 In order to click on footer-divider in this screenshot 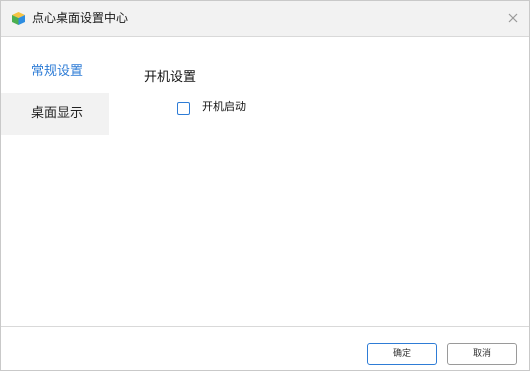, I will do `click(265, 326)`.